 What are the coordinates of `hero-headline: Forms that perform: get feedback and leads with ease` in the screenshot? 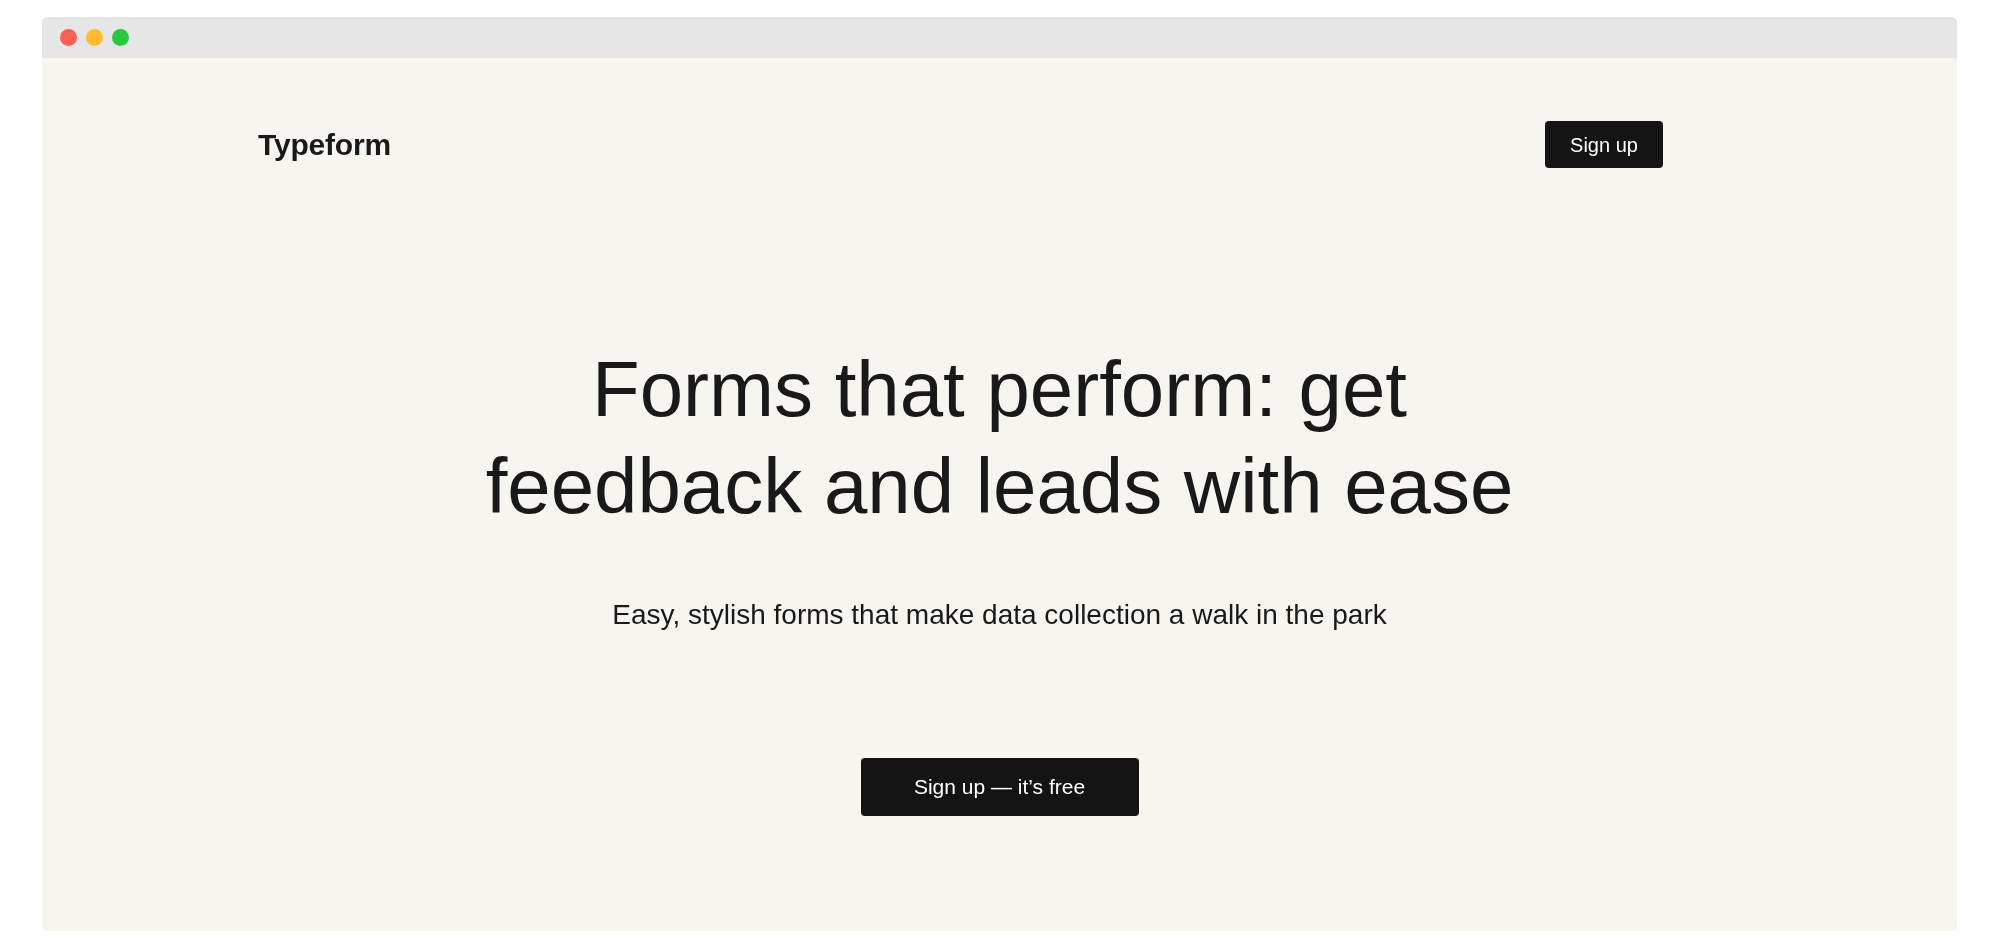 It's located at (999, 438).